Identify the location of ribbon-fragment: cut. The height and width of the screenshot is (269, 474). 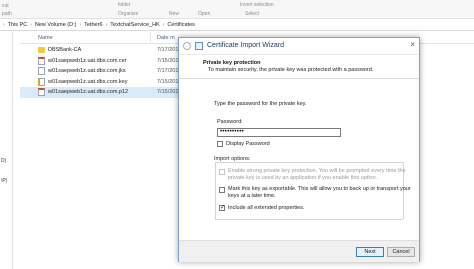
(5, 6).